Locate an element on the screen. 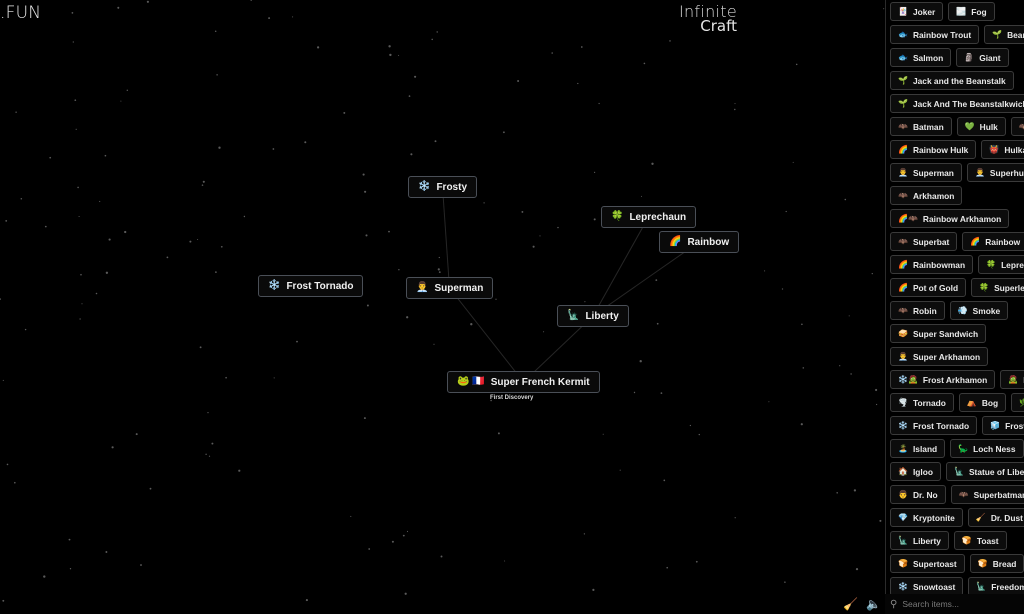 This screenshot has height=614, width=1024. item-icon: 🌿 is located at coordinates (1021, 402).